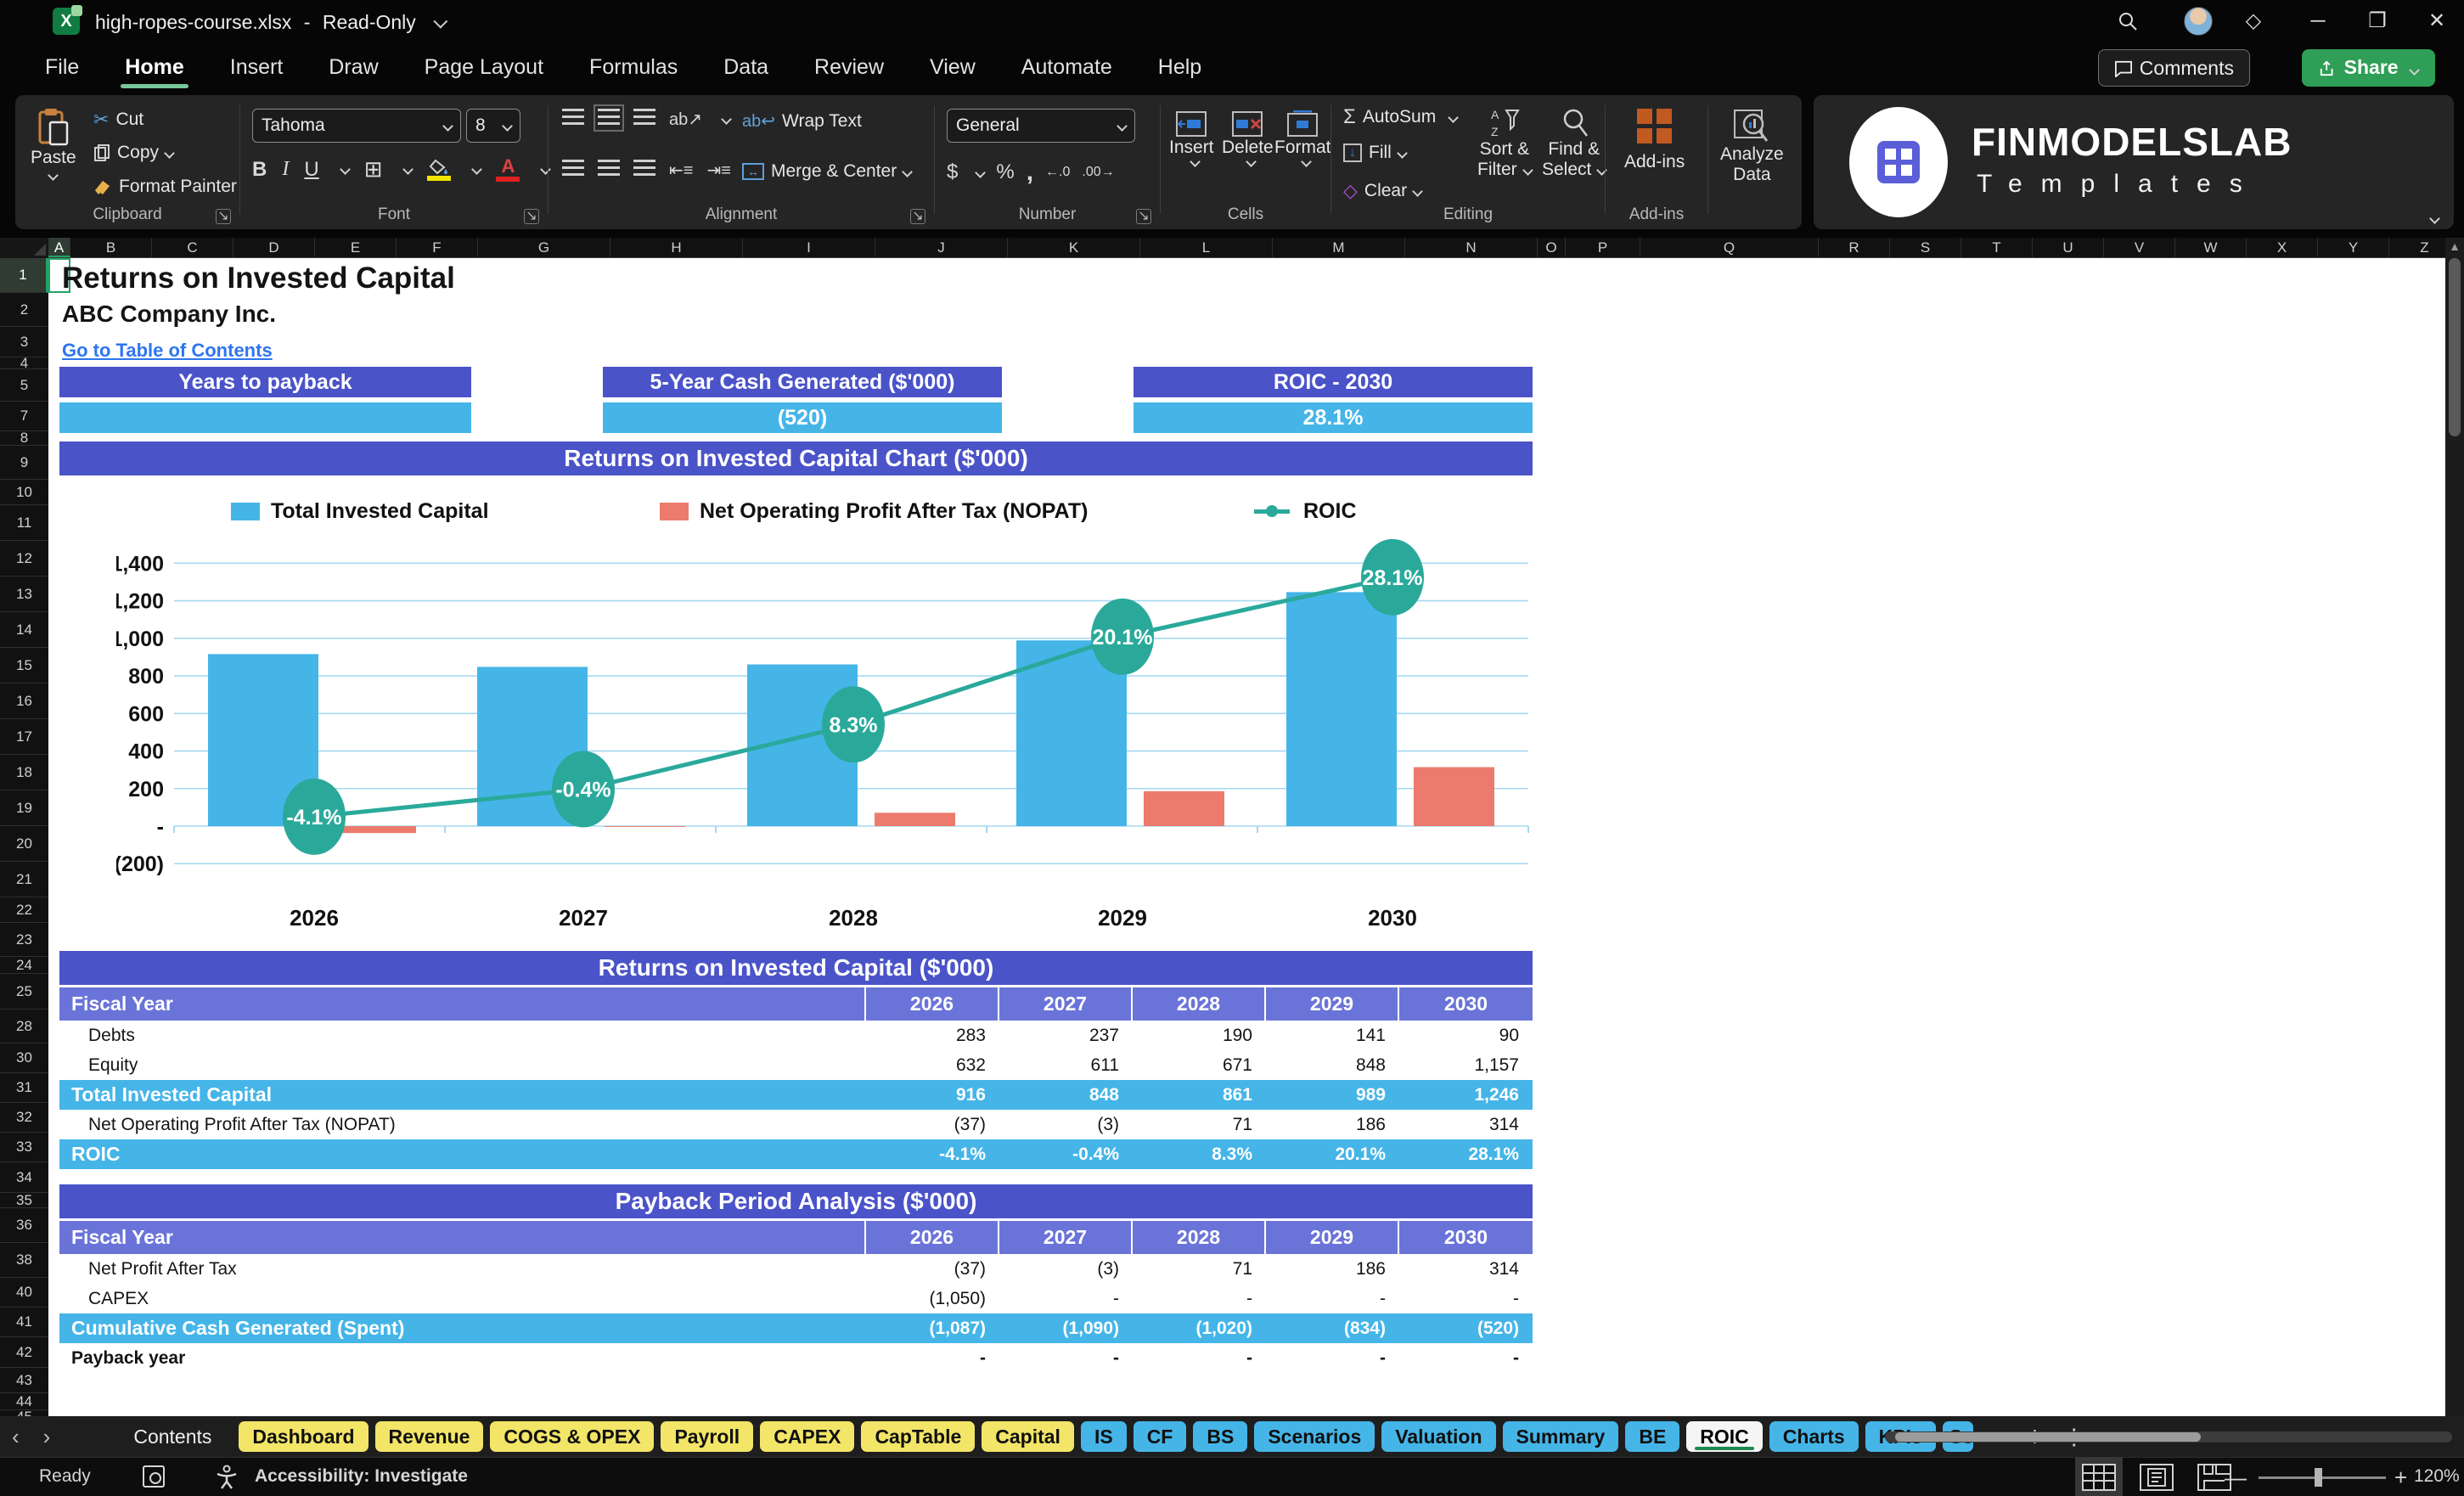 The width and height of the screenshot is (2464, 1496). Describe the element at coordinates (1028, 1436) in the screenshot. I see `sheet-tab-capital: Capital` at that location.